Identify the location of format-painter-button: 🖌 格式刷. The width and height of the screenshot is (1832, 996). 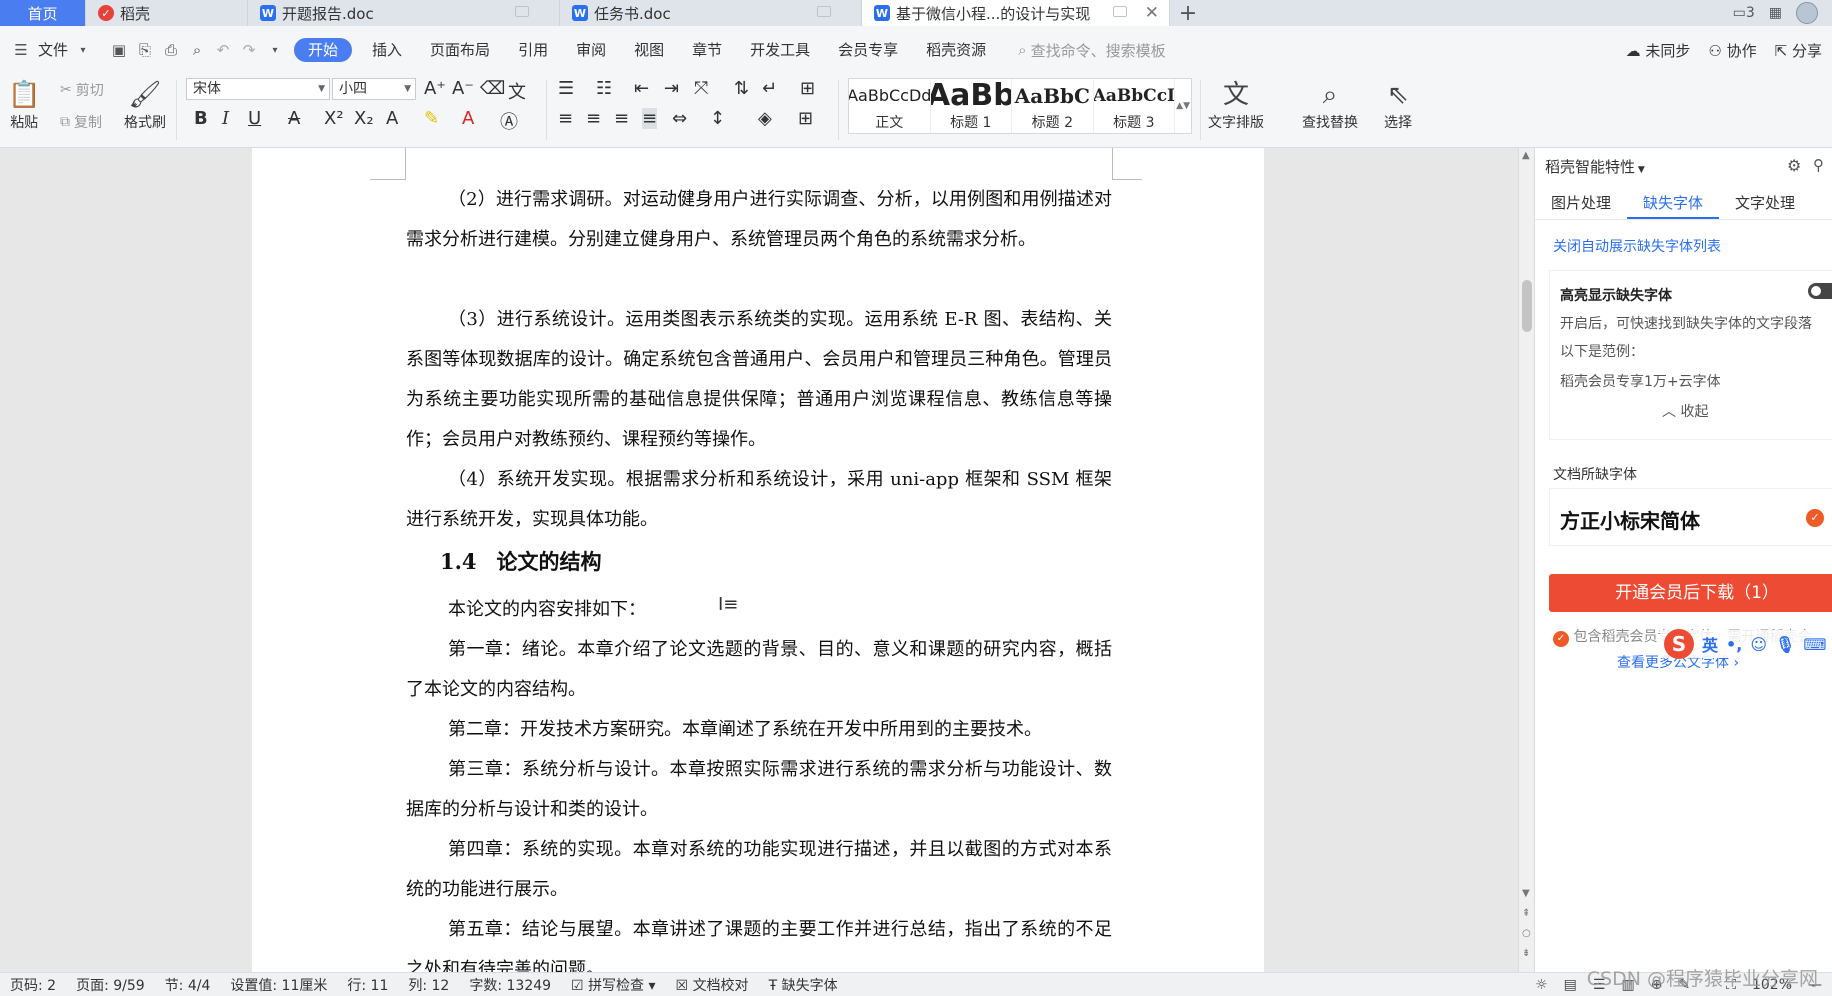
(145, 105).